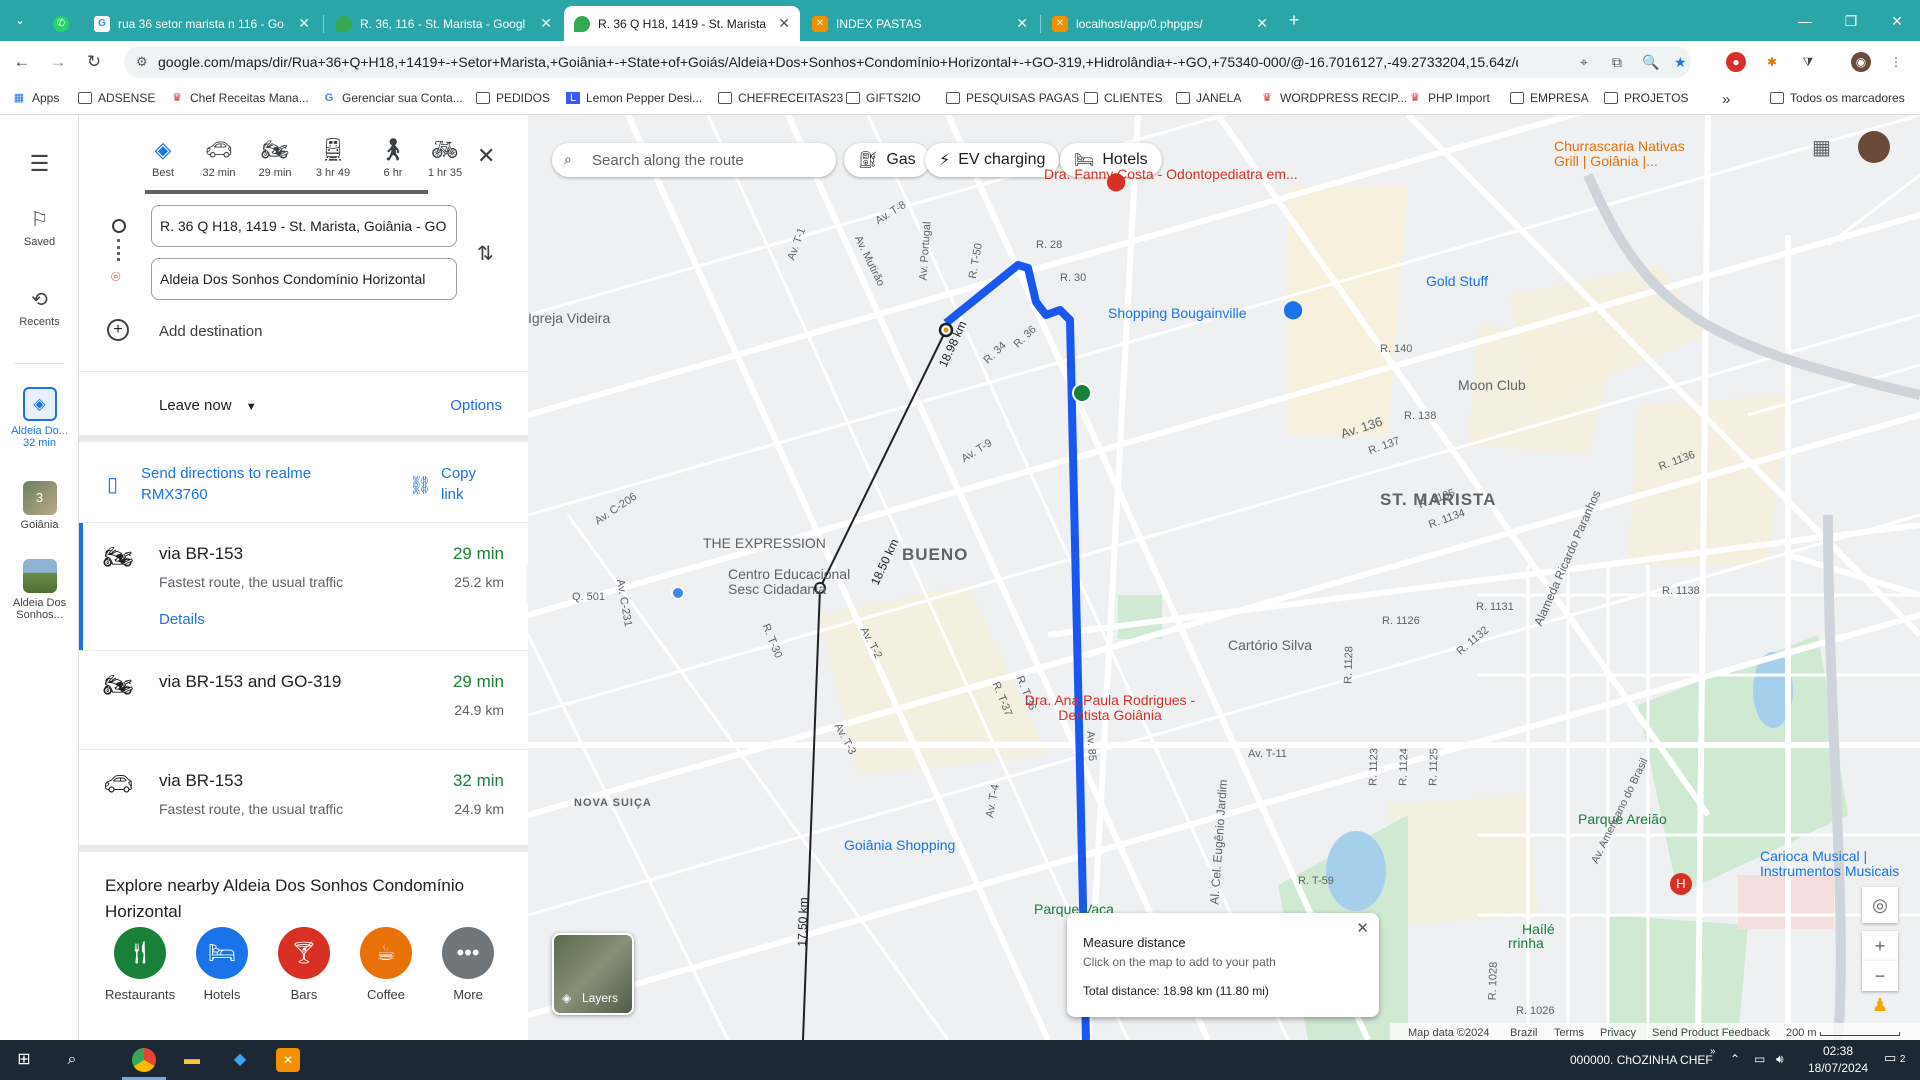  I want to click on kebab-menu-icon: ⋮, so click(1896, 62).